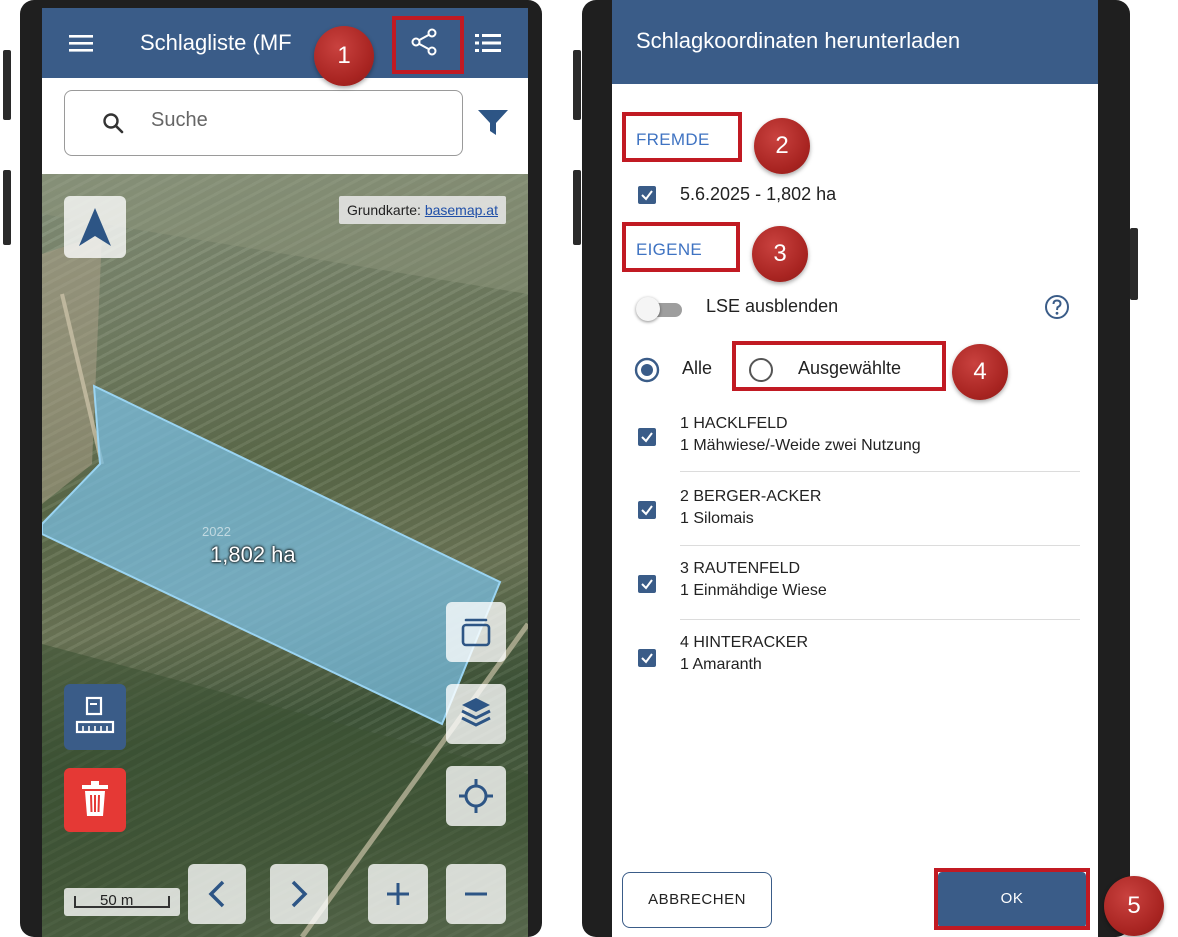 This screenshot has height=937, width=1178. I want to click on field-subtitle: 1 Einmähdige Wiese, so click(753, 590).